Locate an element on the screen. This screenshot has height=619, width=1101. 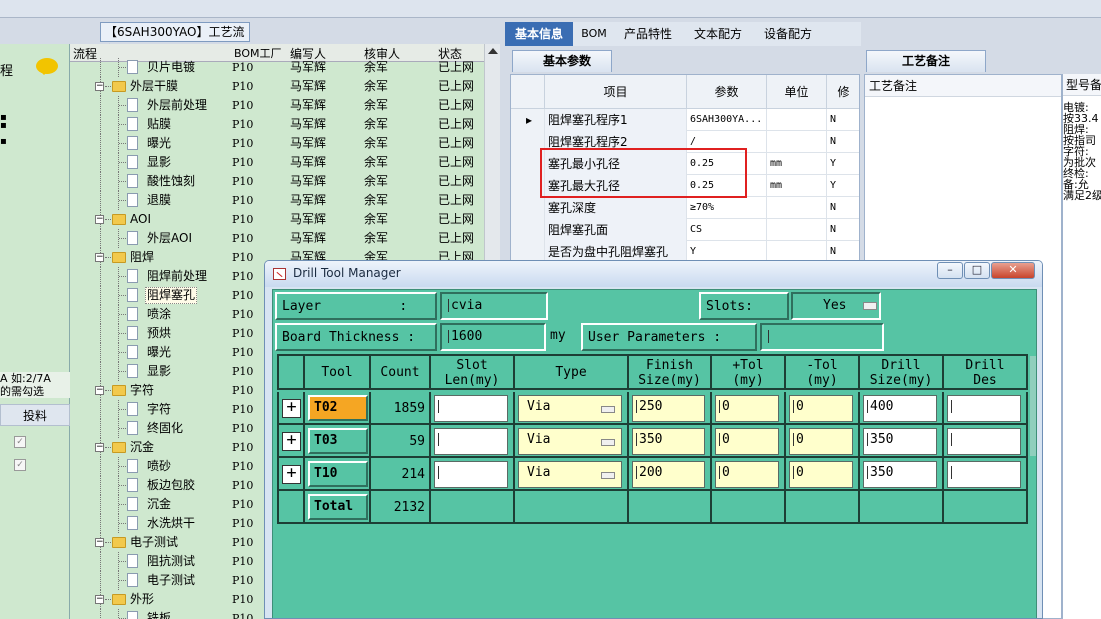
param-value: CS is located at coordinates (727, 230).